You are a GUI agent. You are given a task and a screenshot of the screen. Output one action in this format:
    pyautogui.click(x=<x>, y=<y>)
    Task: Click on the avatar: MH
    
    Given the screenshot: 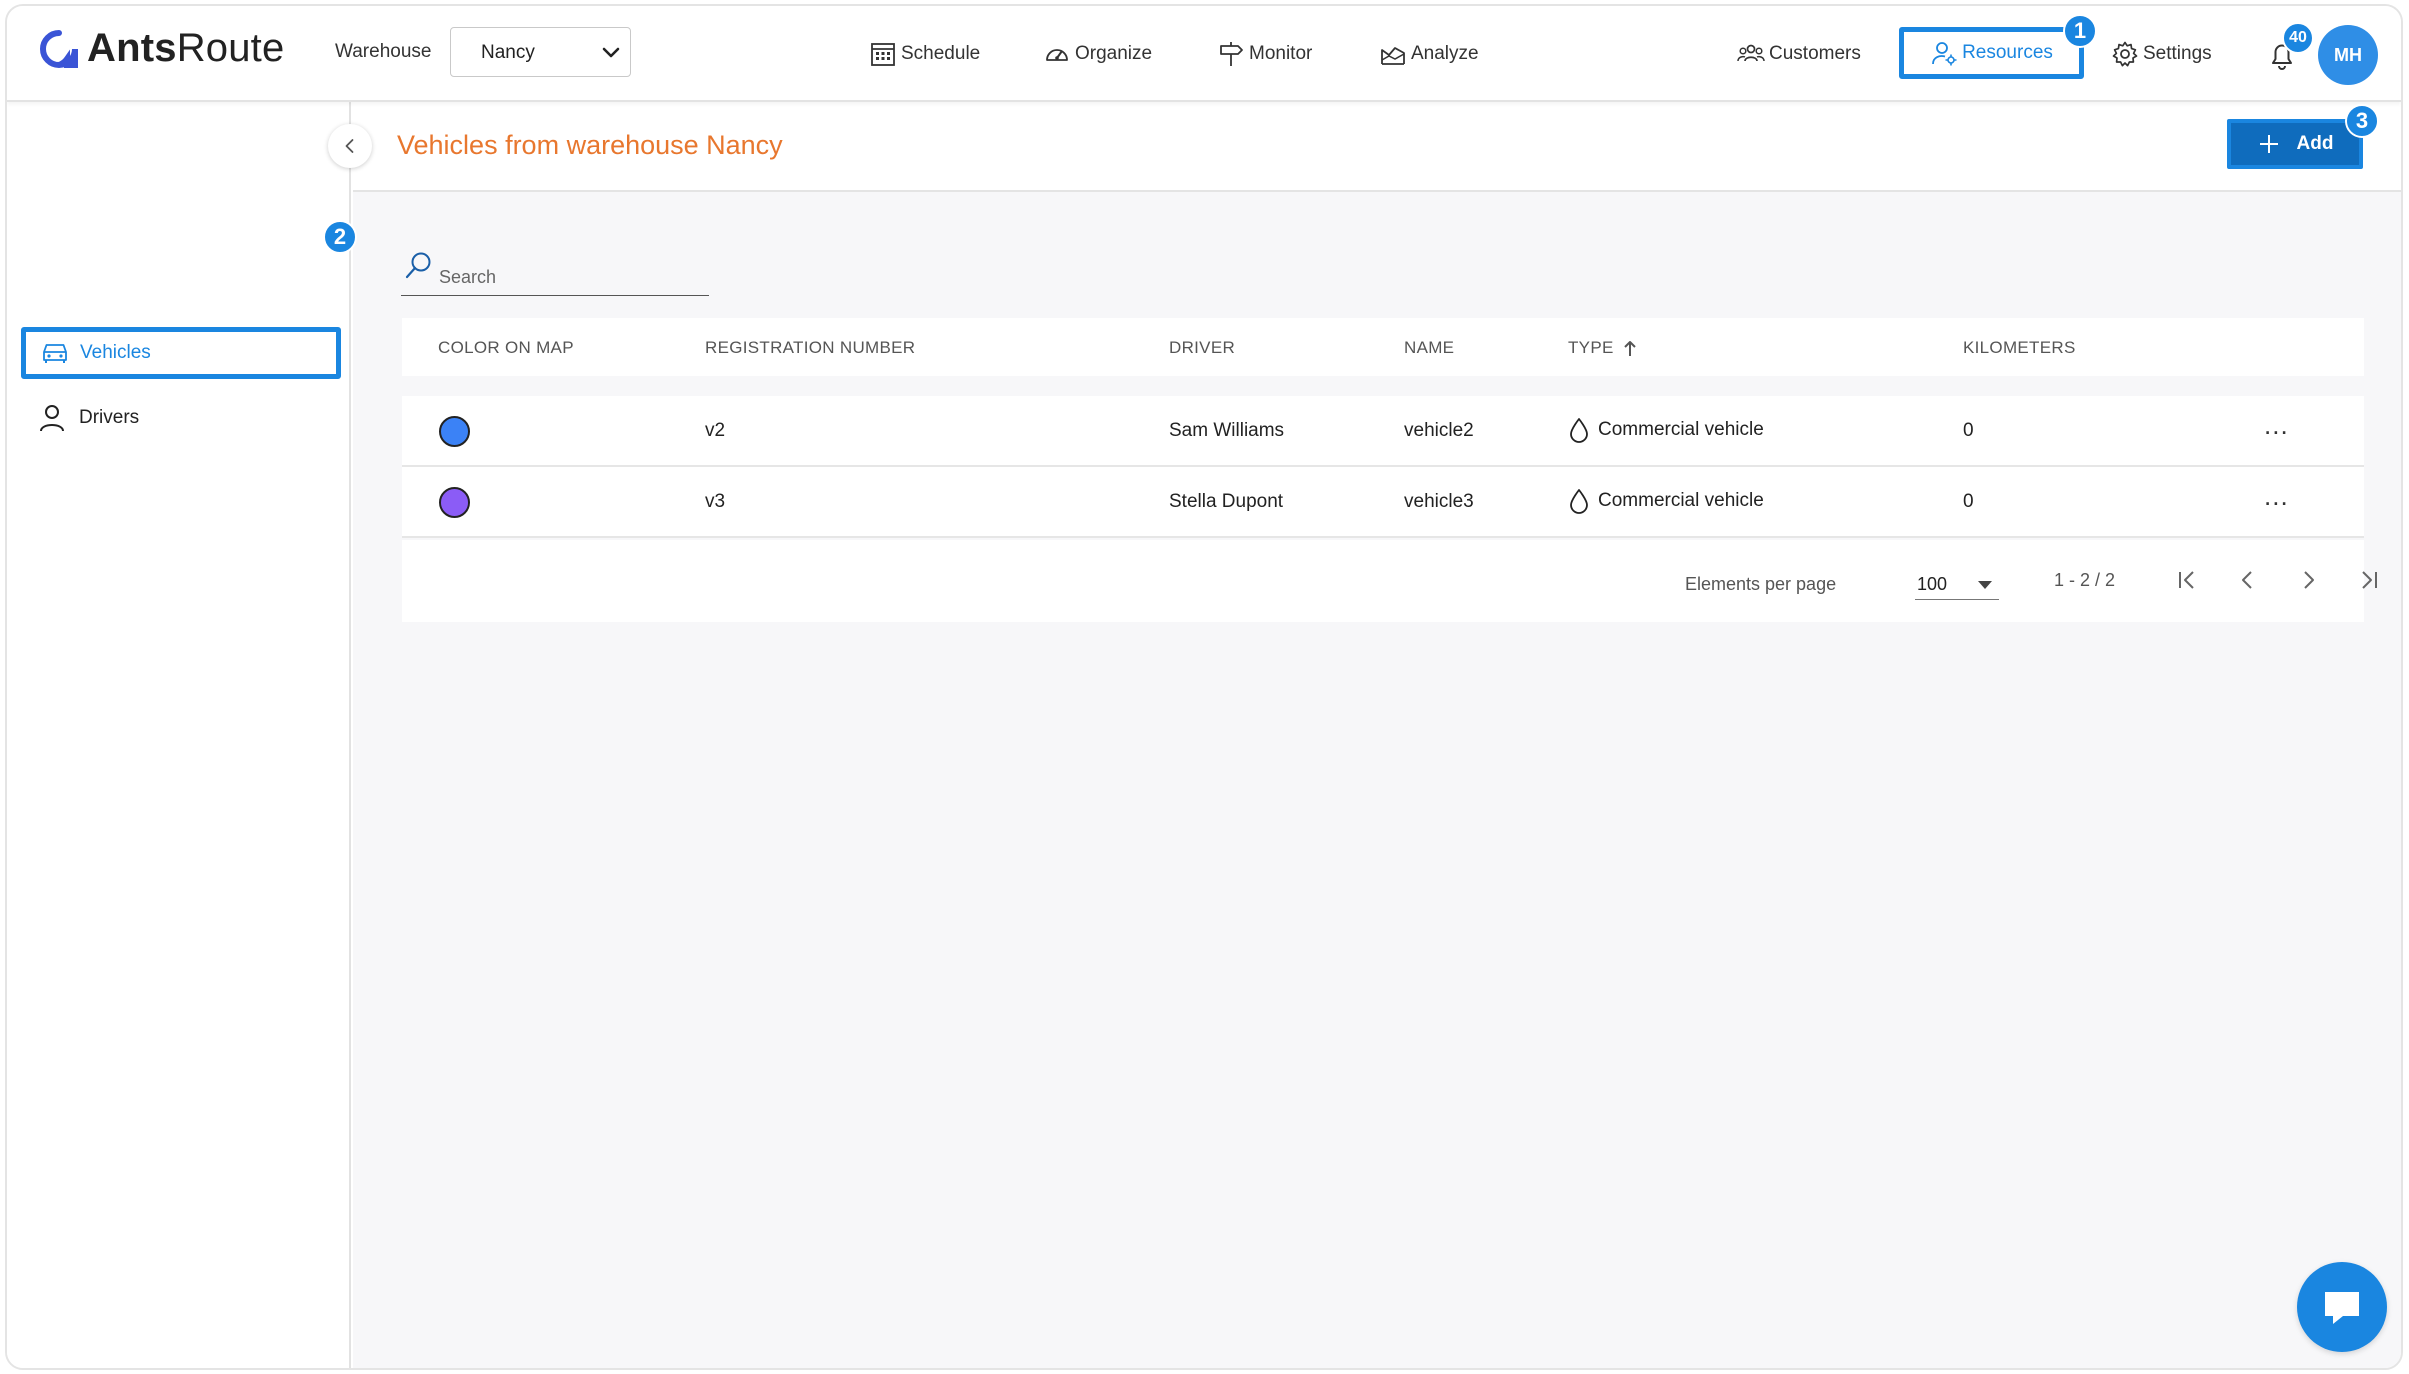 What is the action you would take?
    pyautogui.click(x=2348, y=55)
    